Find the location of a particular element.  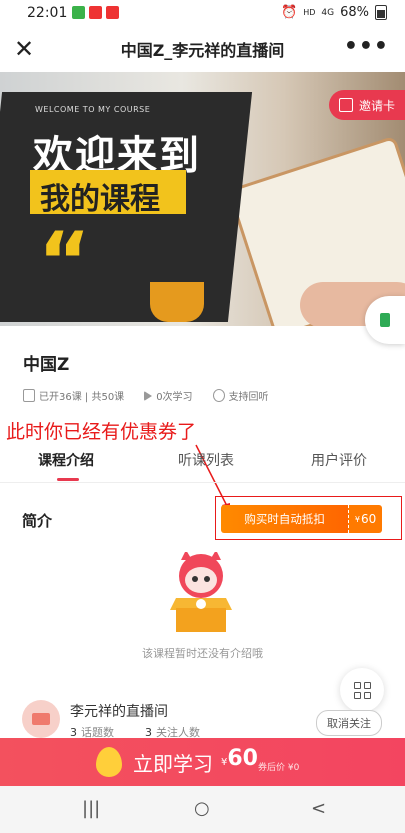

status-right: ⏰ HD 4G 68% is located at coordinates (334, 12).